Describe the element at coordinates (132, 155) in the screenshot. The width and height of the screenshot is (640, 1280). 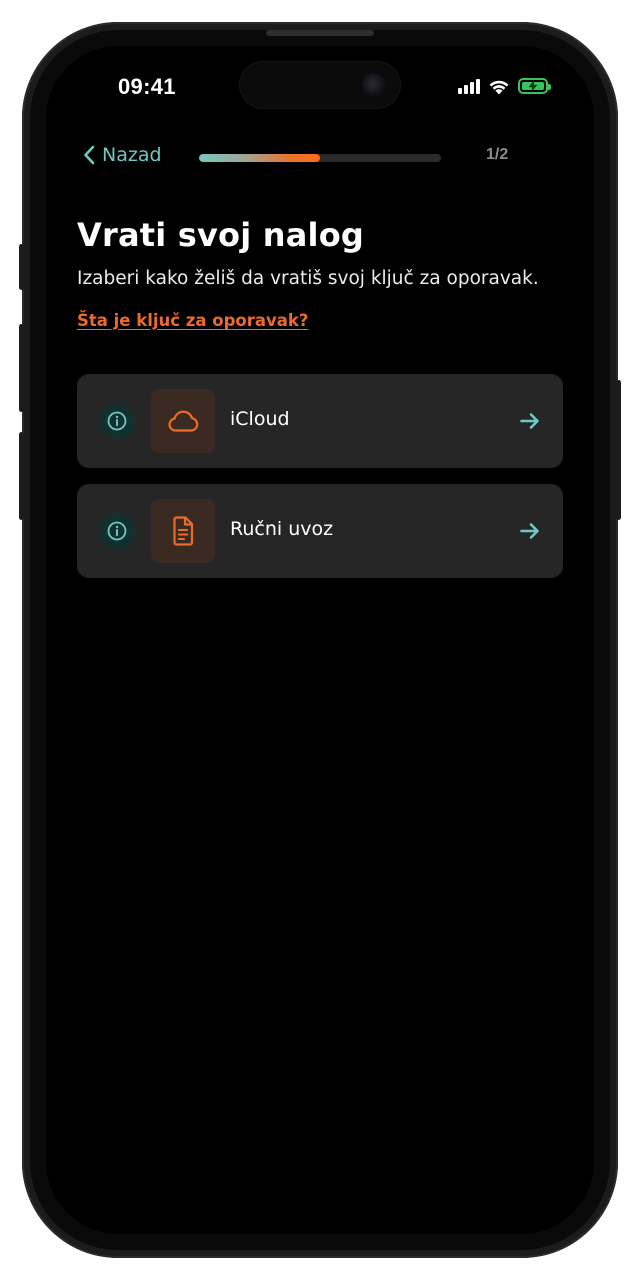
I see `back-label: Nazad` at that location.